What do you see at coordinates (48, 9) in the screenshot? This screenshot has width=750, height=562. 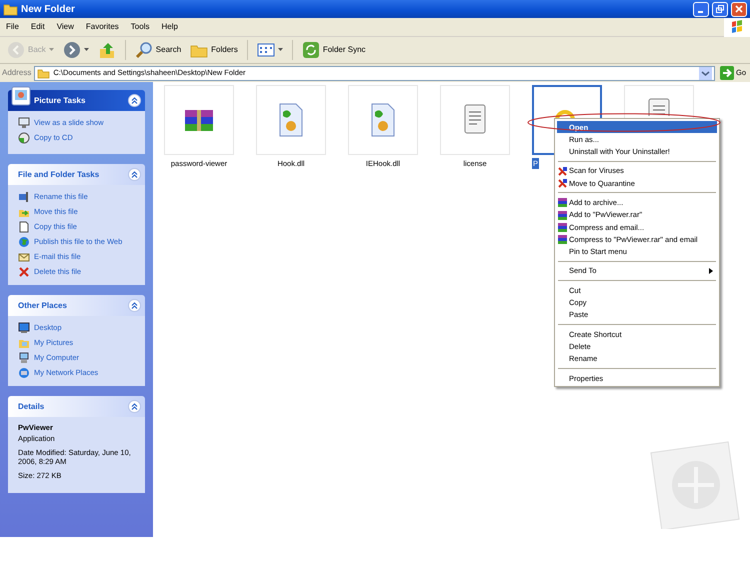 I see `window-title: New Folder` at bounding box center [48, 9].